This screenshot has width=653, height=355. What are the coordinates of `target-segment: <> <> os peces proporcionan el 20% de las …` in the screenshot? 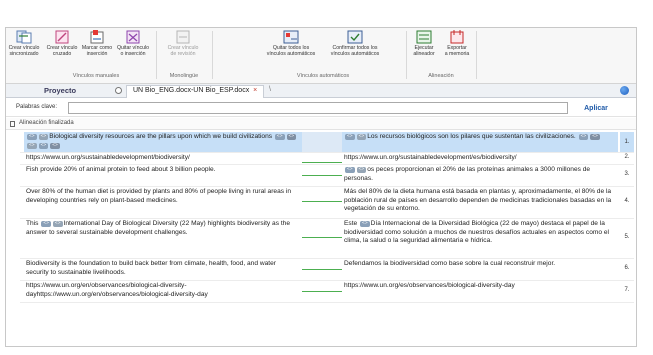 It's located at (480, 175).